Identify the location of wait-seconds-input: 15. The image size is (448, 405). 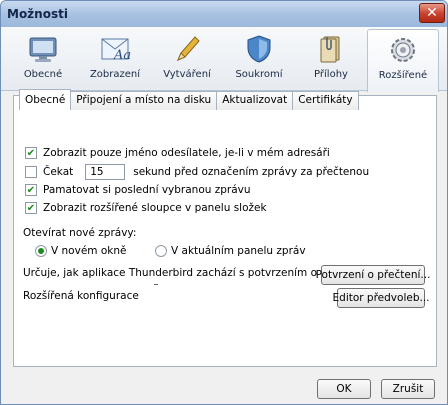
(105, 172).